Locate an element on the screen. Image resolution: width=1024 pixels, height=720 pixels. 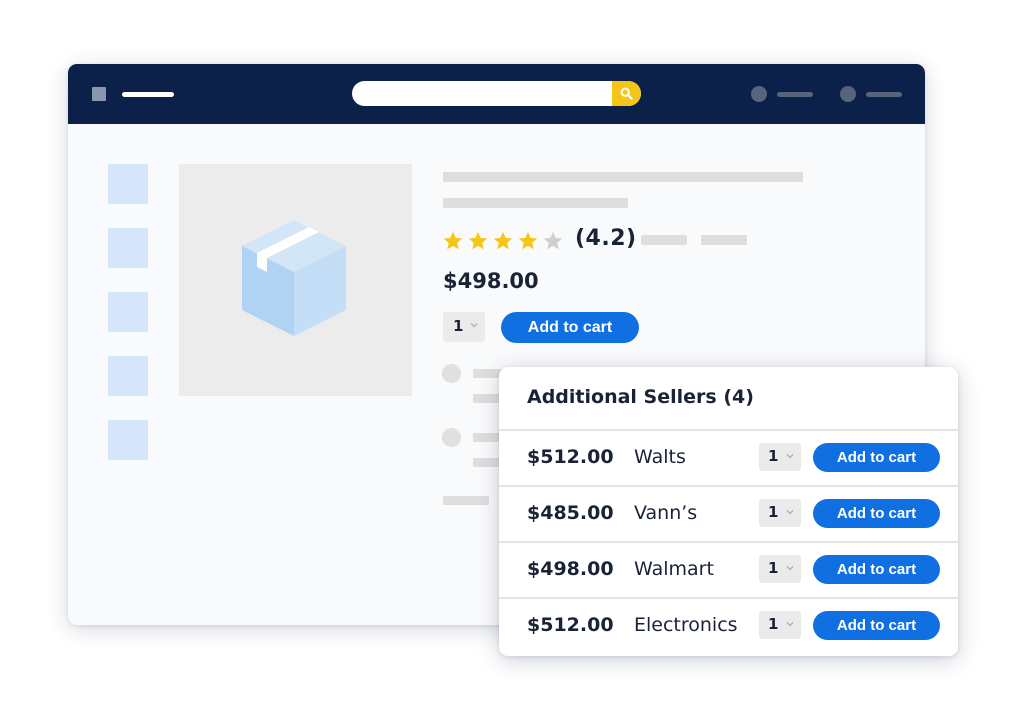
seller-row: $512.00 Electronics 1 Add to cart is located at coordinates (728, 625).